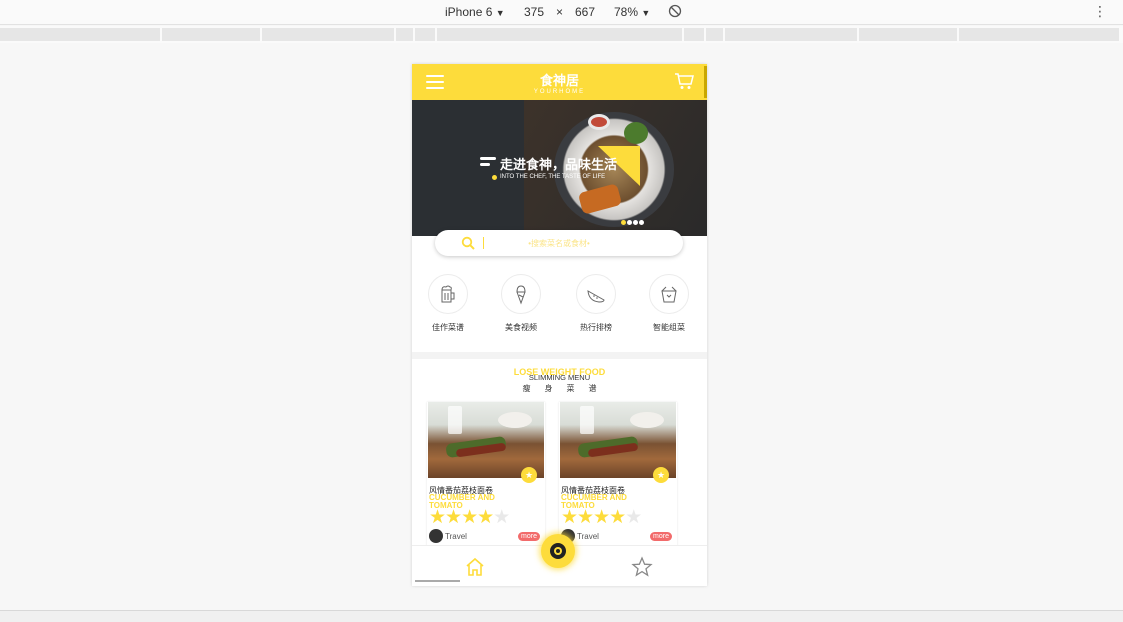 The image size is (1123, 622). I want to click on device-select: iPhone 6 ▼, so click(475, 12).